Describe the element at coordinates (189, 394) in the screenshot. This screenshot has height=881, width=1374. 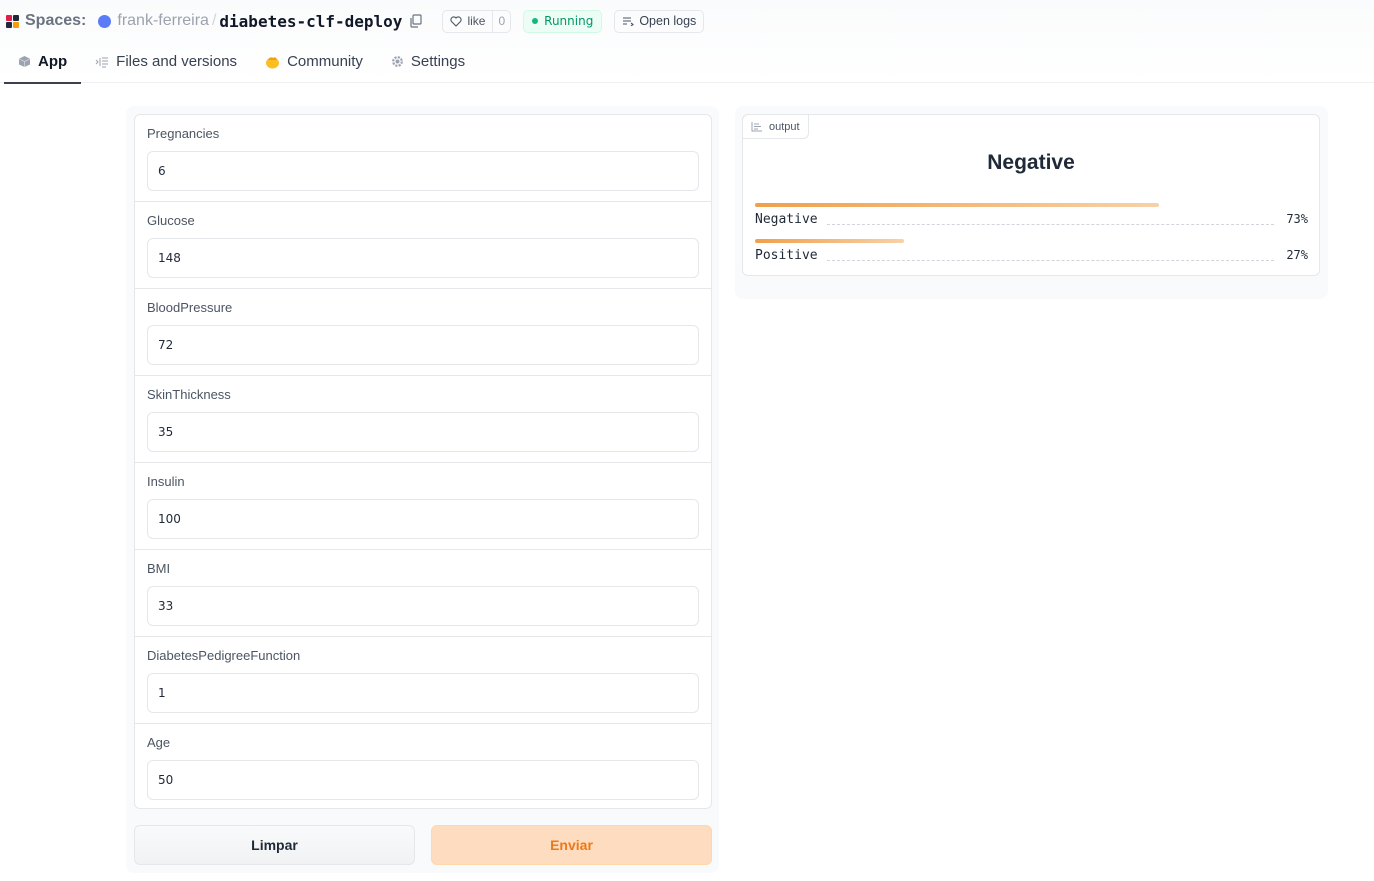
I see `field-label: SkinThickness` at that location.